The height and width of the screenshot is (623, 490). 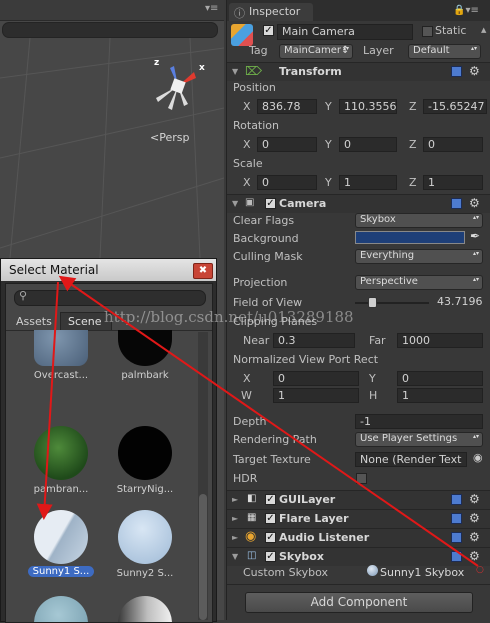 What do you see at coordinates (419, 282) in the screenshot?
I see `projection-dropdown: Perspective` at bounding box center [419, 282].